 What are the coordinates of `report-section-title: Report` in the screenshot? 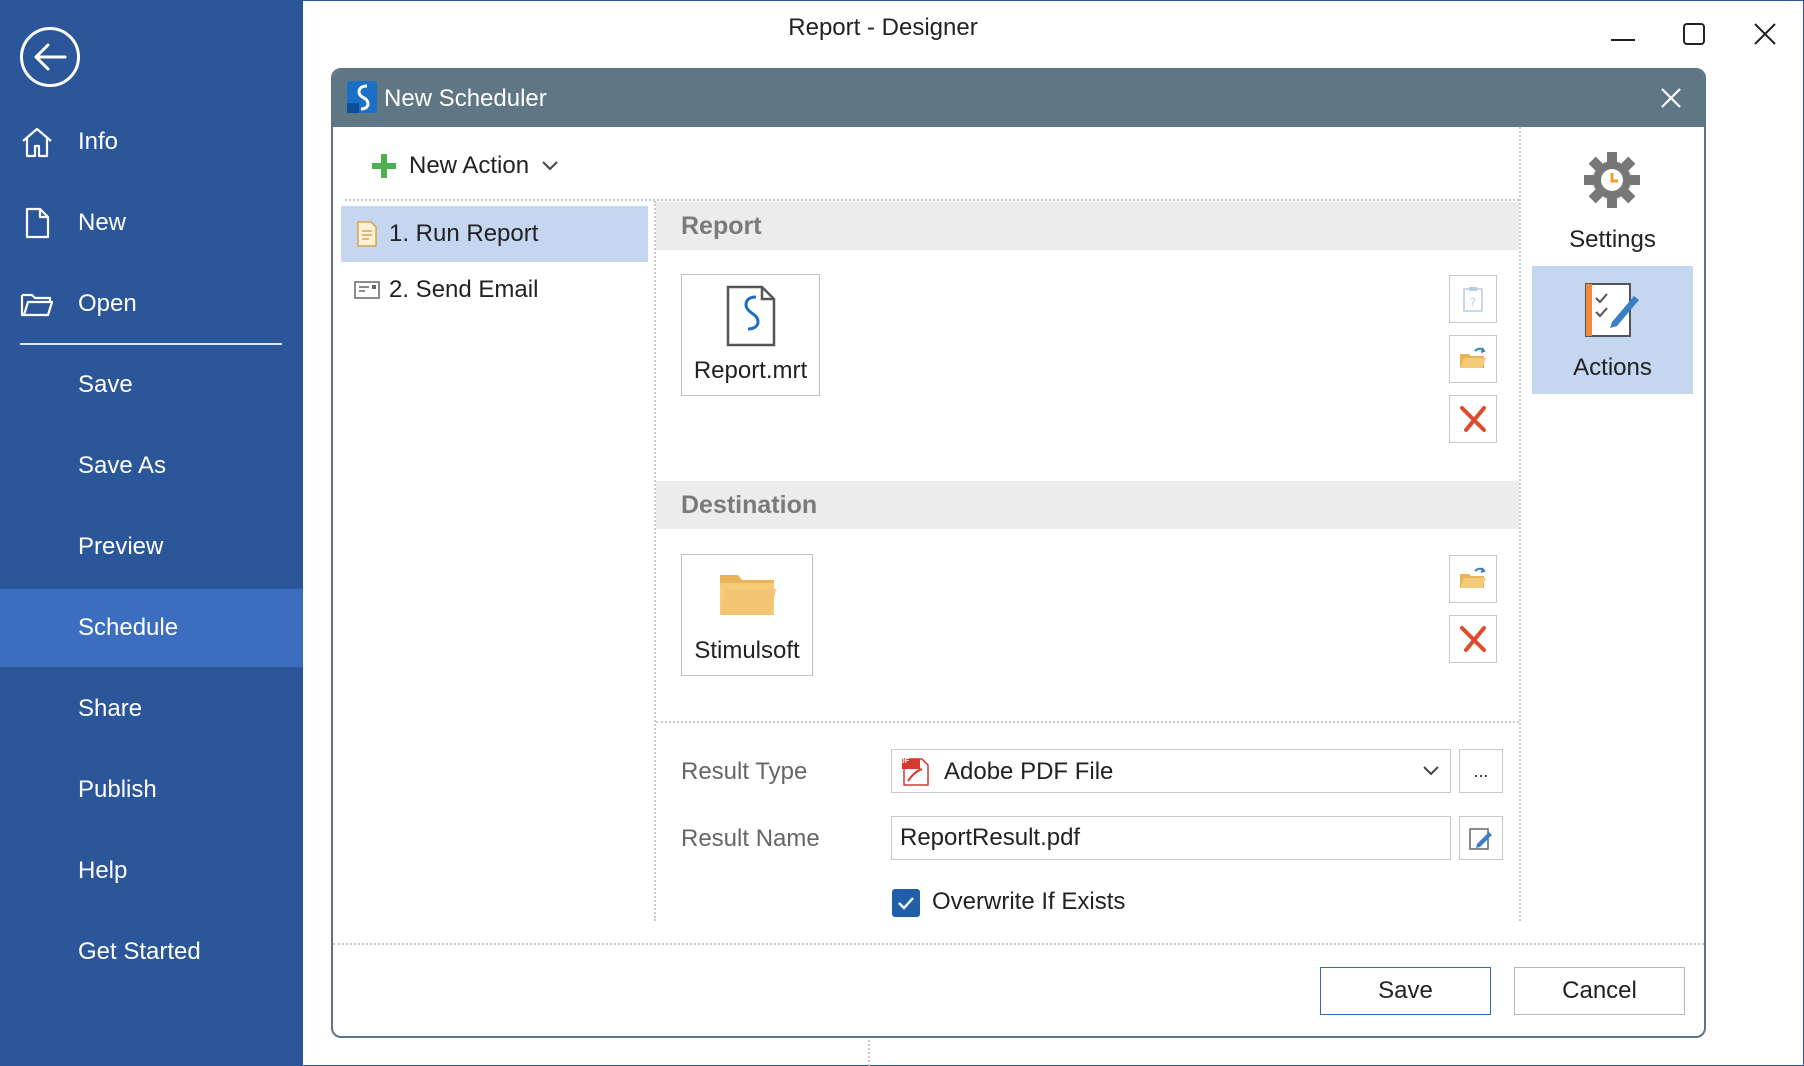 It's located at (721, 225).